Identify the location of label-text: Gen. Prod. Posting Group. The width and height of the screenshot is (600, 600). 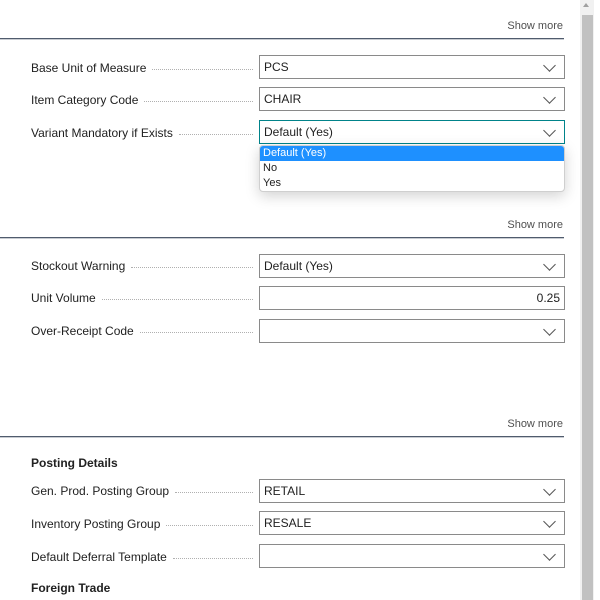
(100, 491).